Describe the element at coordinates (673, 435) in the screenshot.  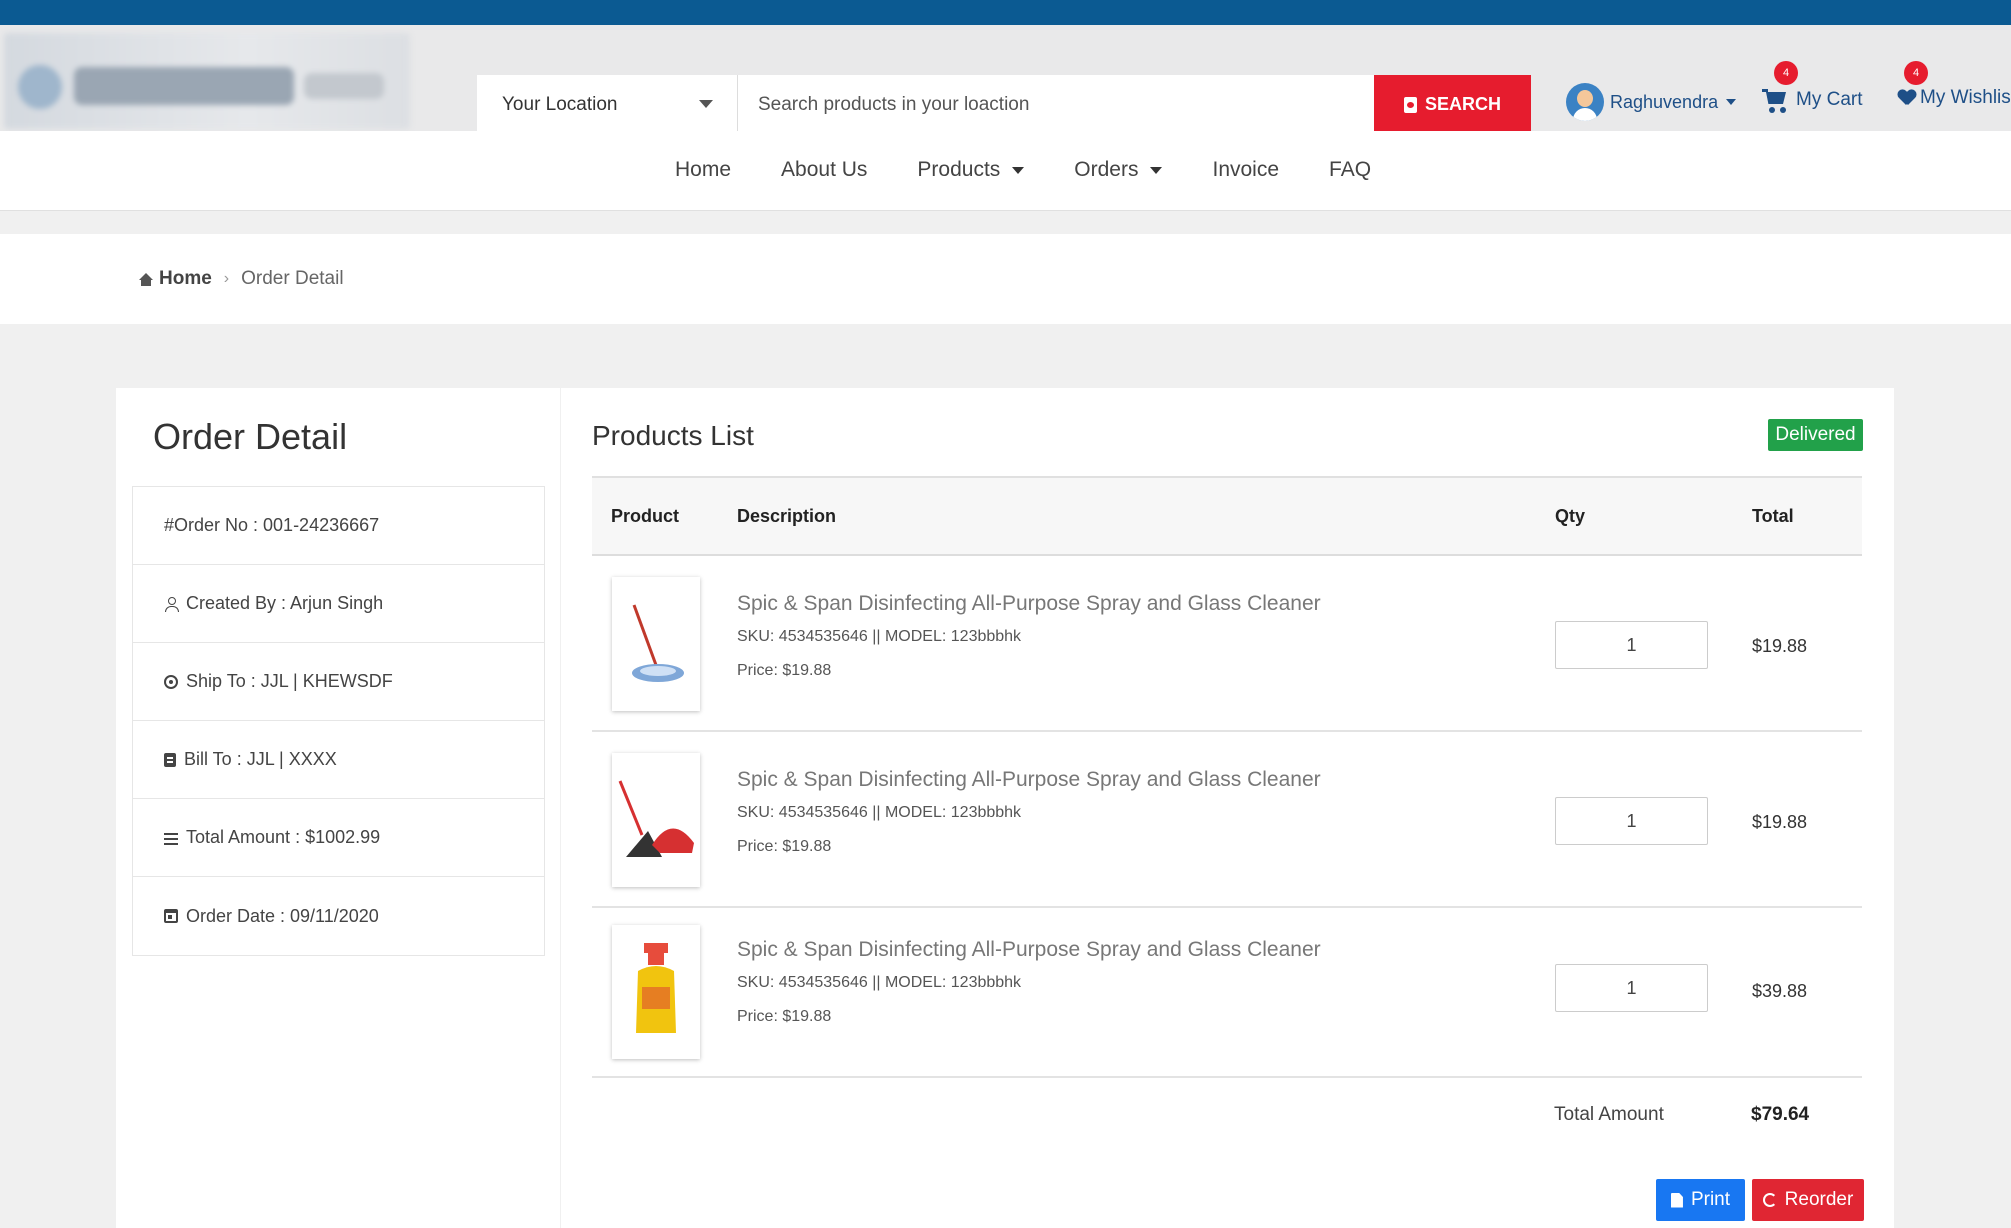
I see `products-title: Products List` at that location.